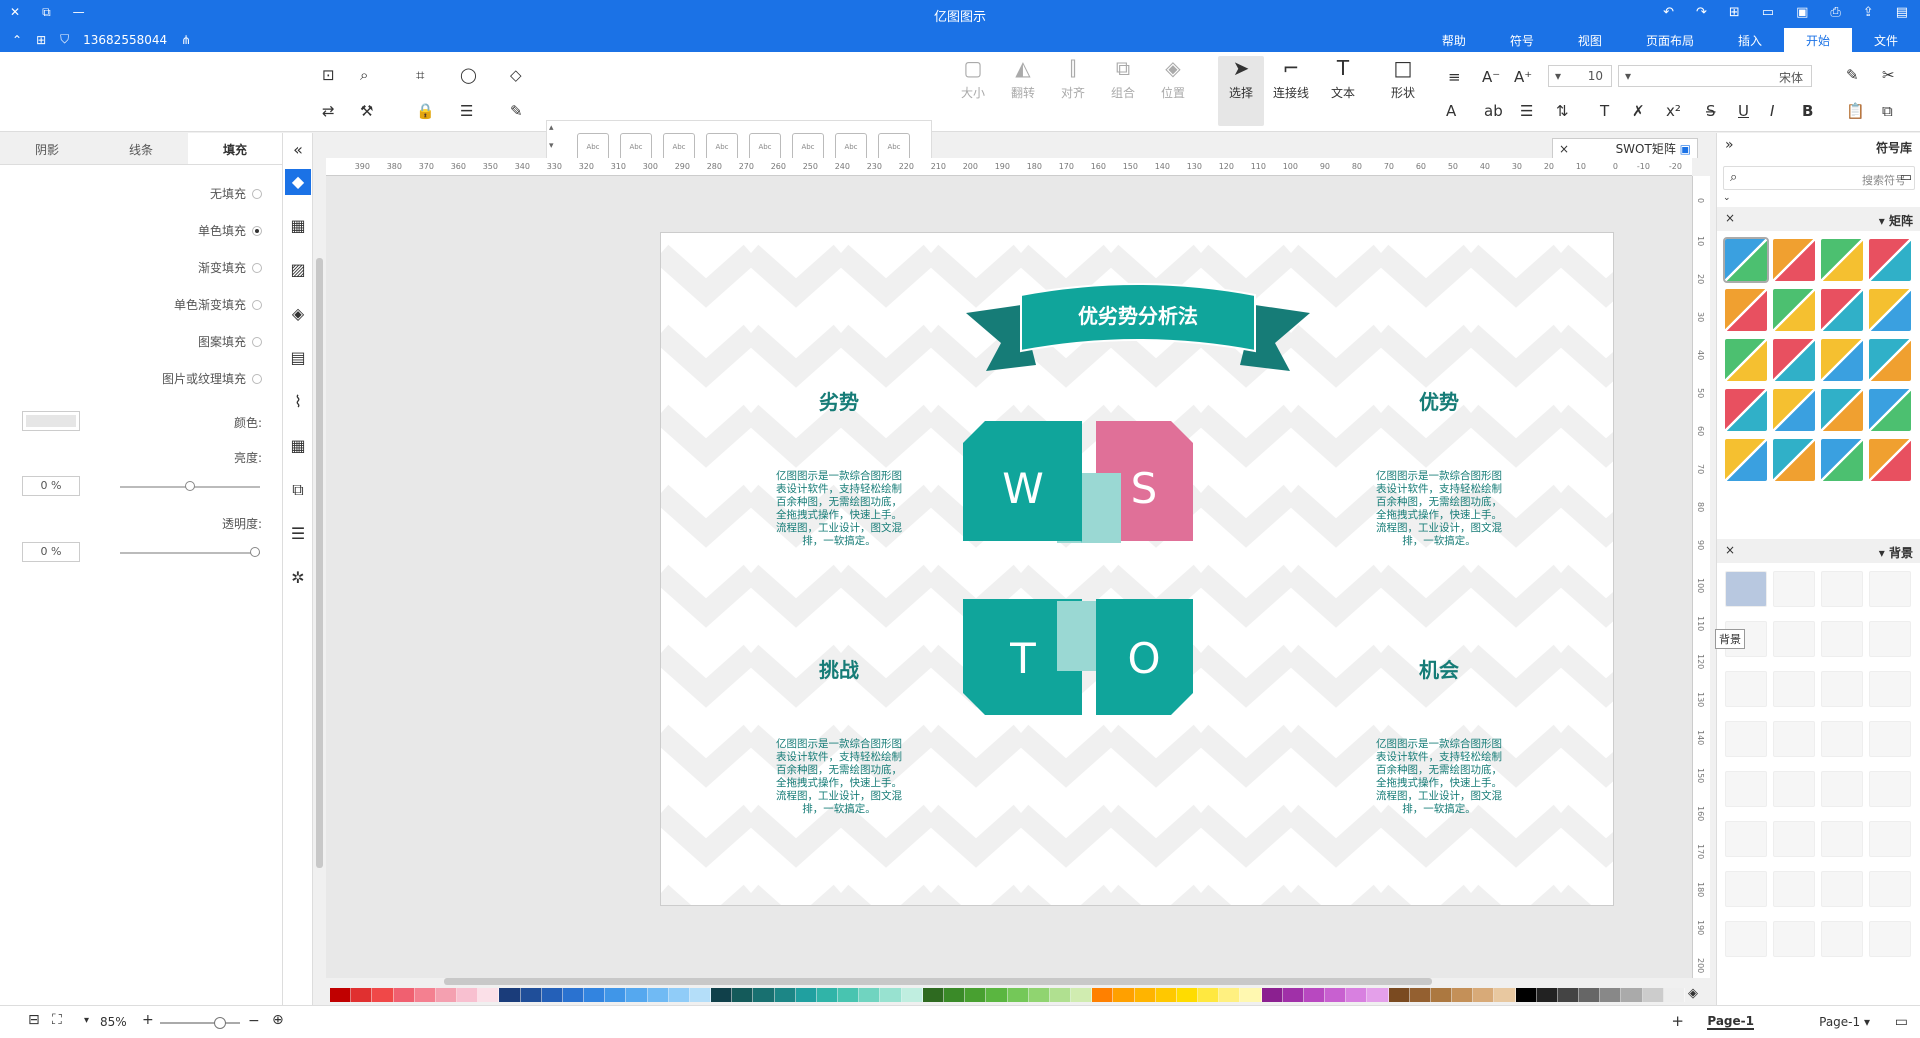 The height and width of the screenshot is (1038, 1920). Describe the element at coordinates (1023, 78) in the screenshot. I see `flip-button: ◭ 翻转` at that location.